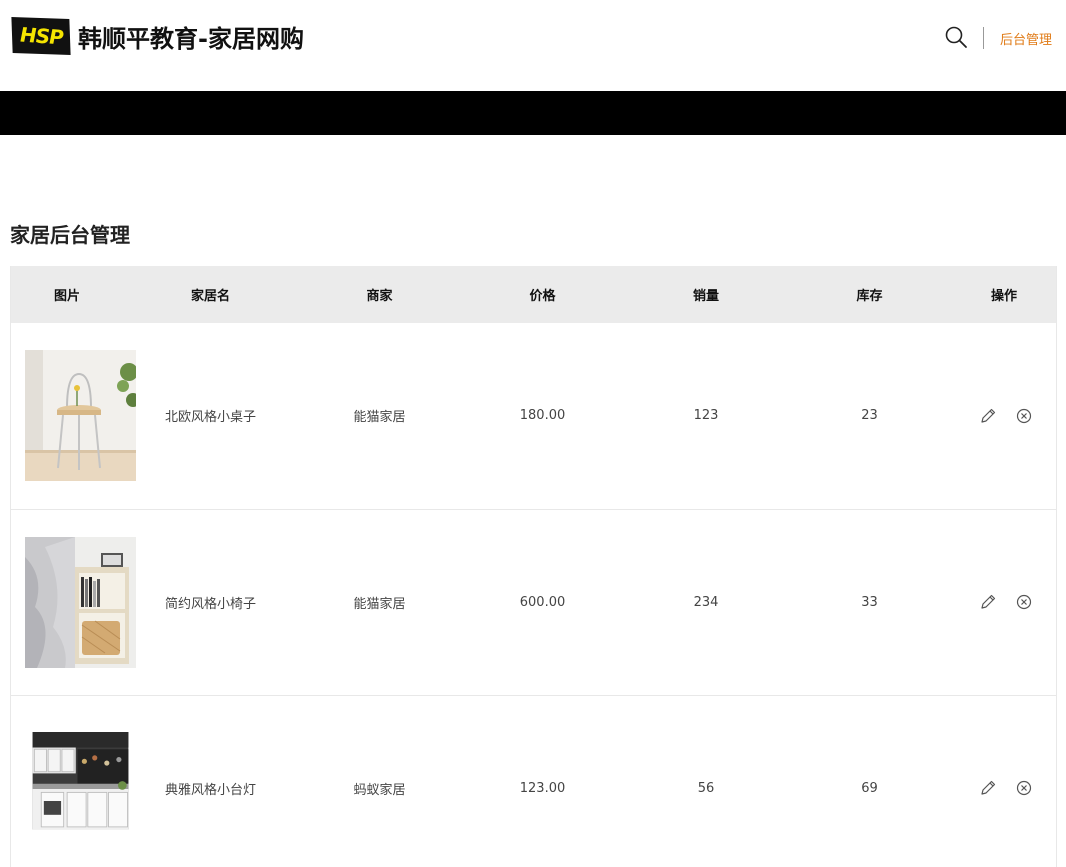 The width and height of the screenshot is (1066, 867). I want to click on logo-badge: HSP, so click(41, 36).